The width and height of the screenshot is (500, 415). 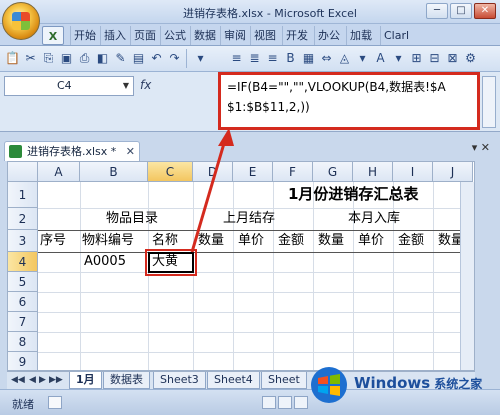 What do you see at coordinates (126, 86) in the screenshot?
I see `chevron-down-icon: ▼` at bounding box center [126, 86].